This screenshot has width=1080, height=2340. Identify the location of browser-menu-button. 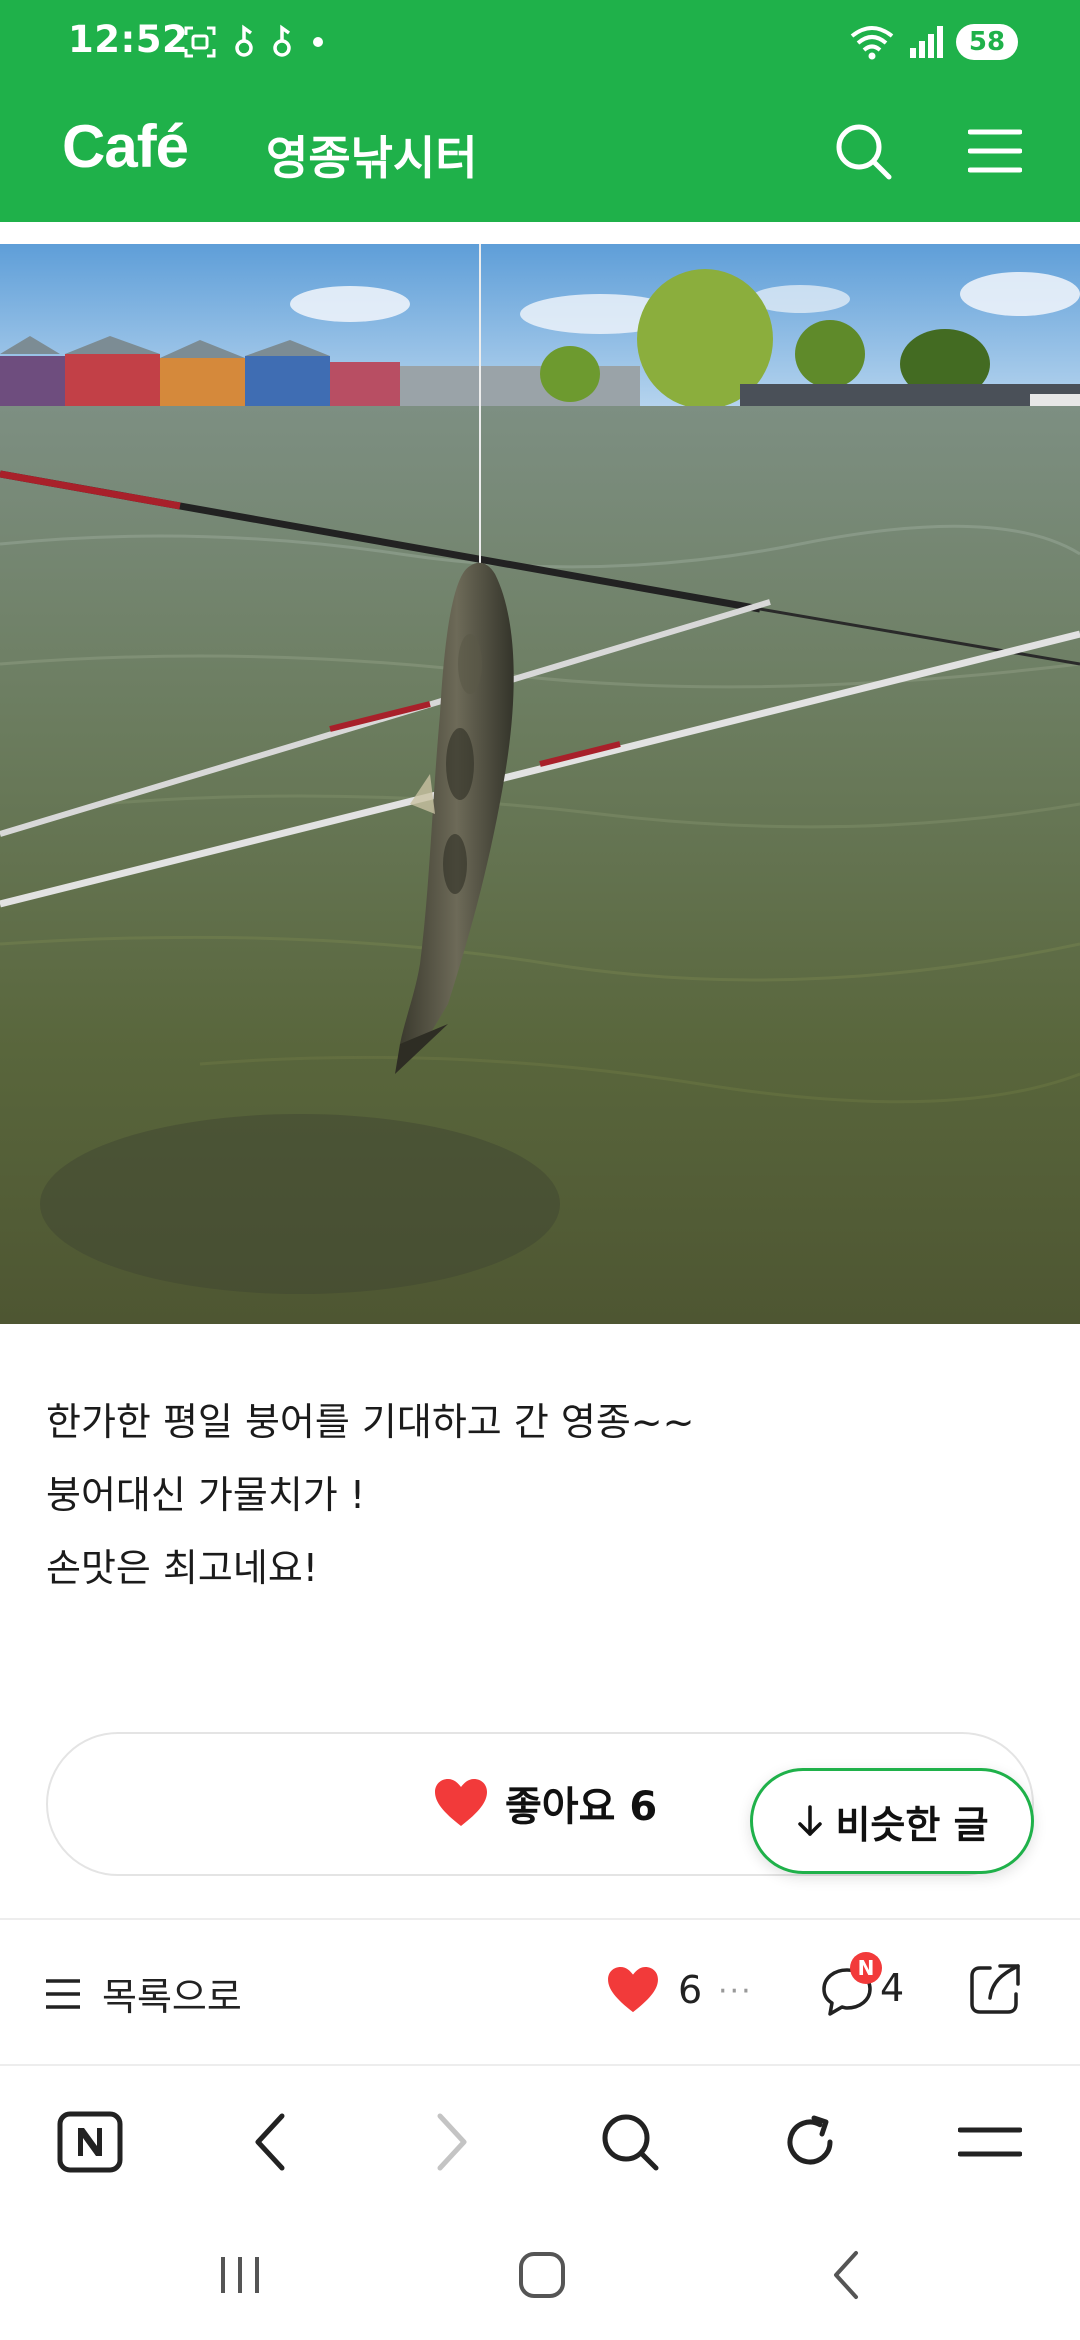
(990, 2142).